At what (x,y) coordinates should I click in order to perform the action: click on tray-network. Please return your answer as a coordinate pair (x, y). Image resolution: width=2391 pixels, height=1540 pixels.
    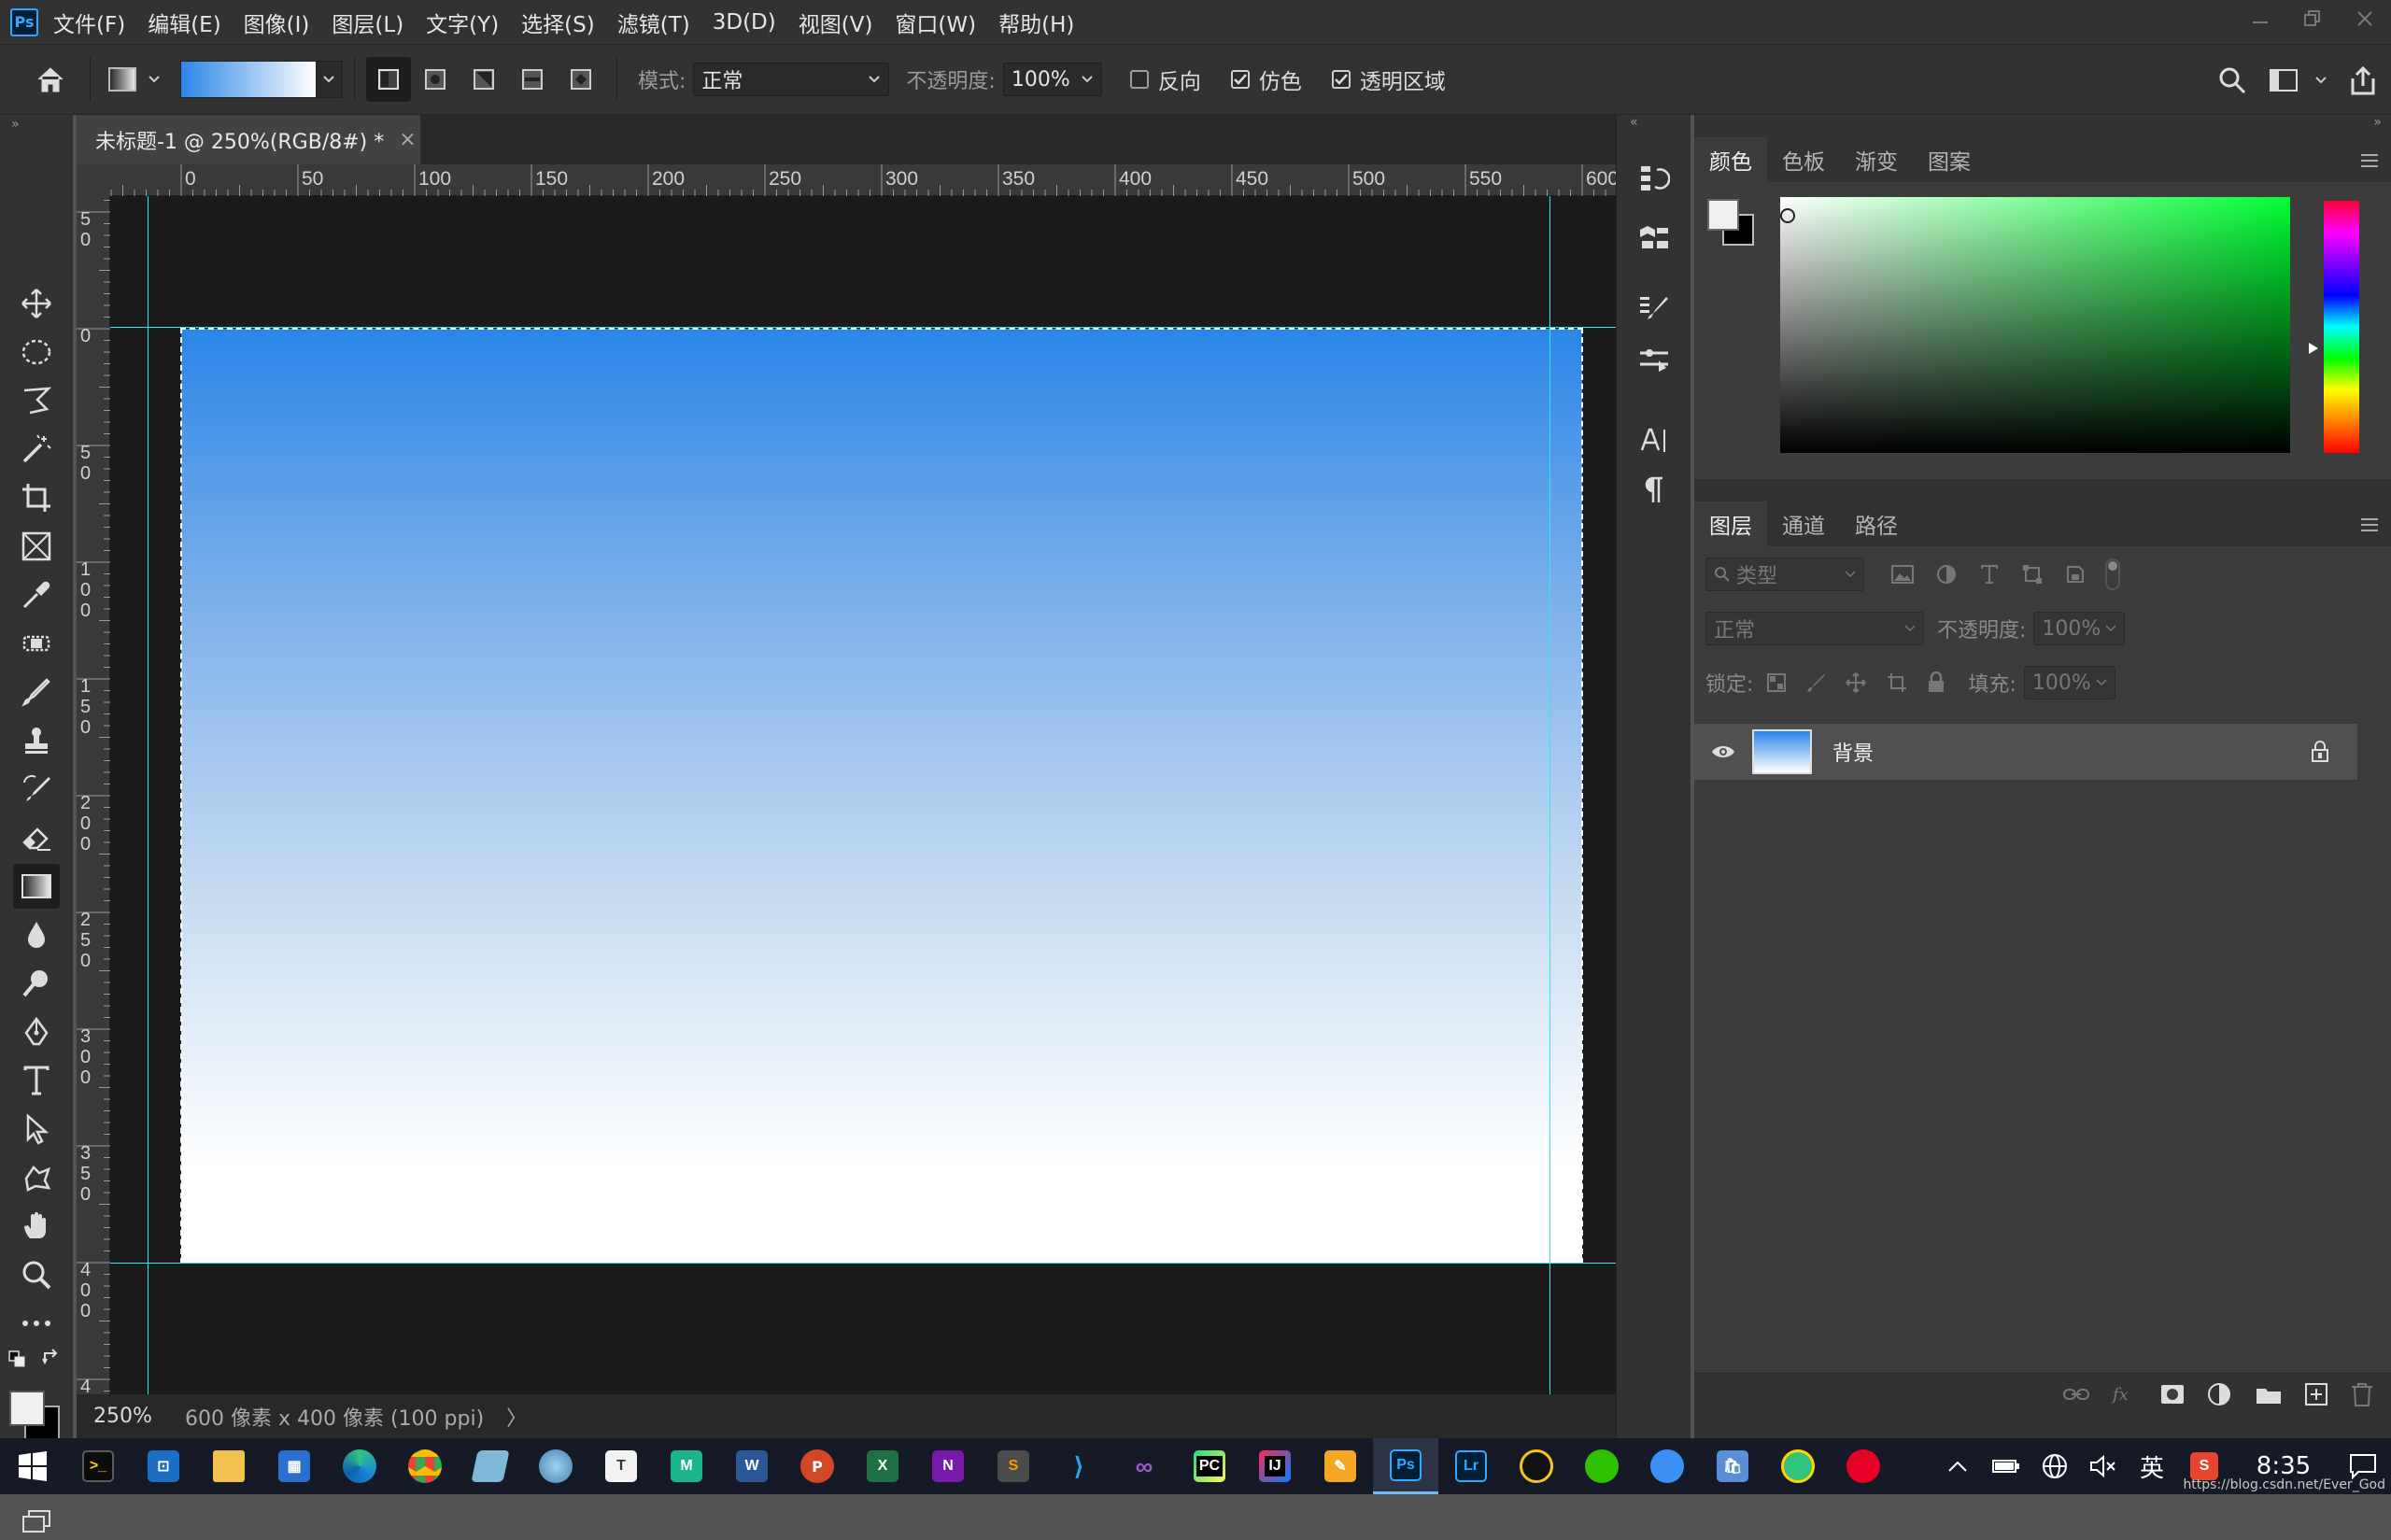
    Looking at the image, I should click on (2054, 1466).